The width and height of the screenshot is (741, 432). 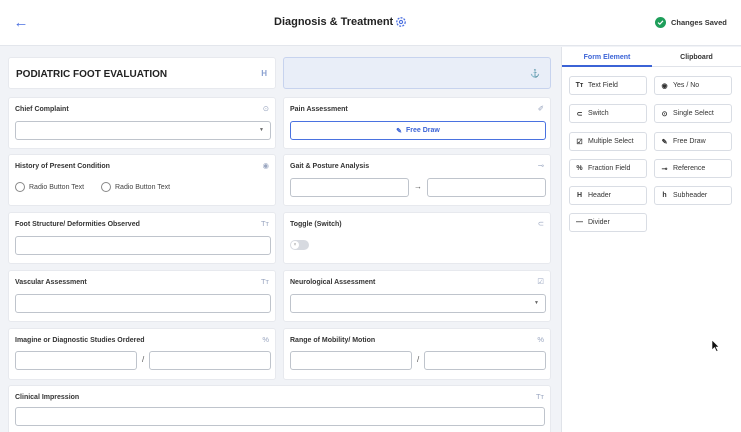 What do you see at coordinates (579, 114) in the screenshot?
I see `switch-icon: ⊂` at bounding box center [579, 114].